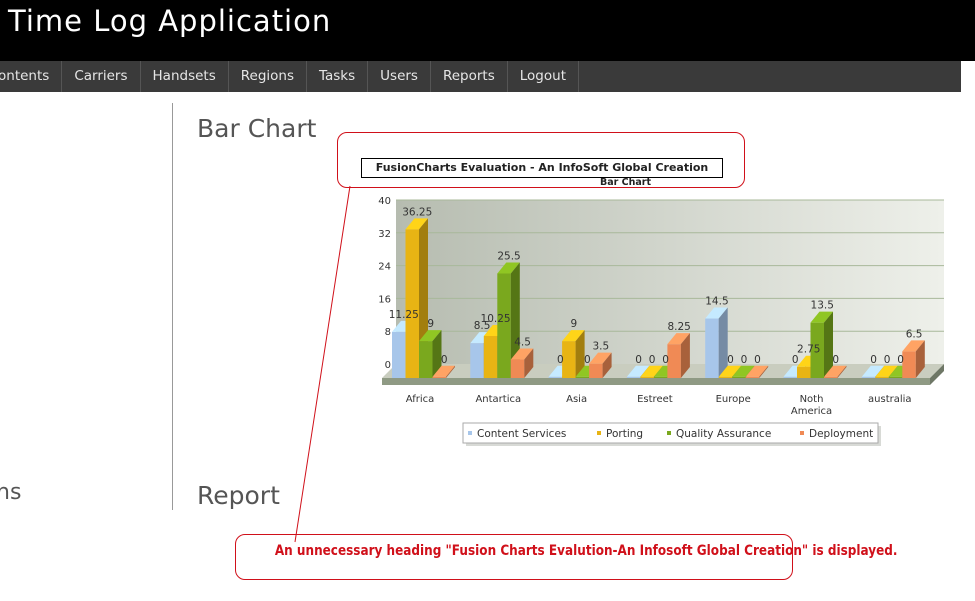 This screenshot has width=975, height=601. I want to click on bar-side, so click(723, 342).